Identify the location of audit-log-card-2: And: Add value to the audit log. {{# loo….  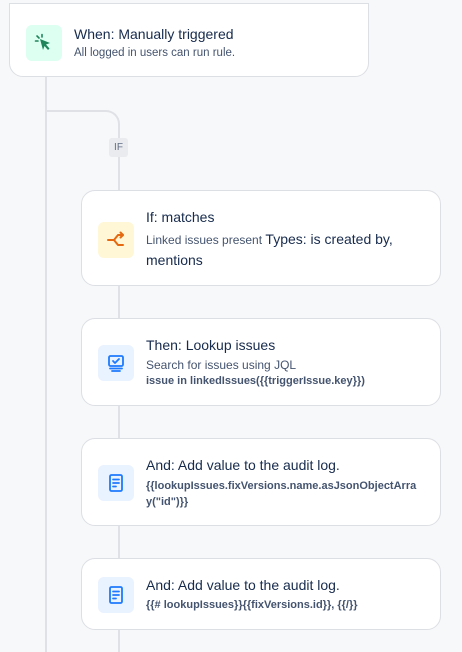
(261, 594).